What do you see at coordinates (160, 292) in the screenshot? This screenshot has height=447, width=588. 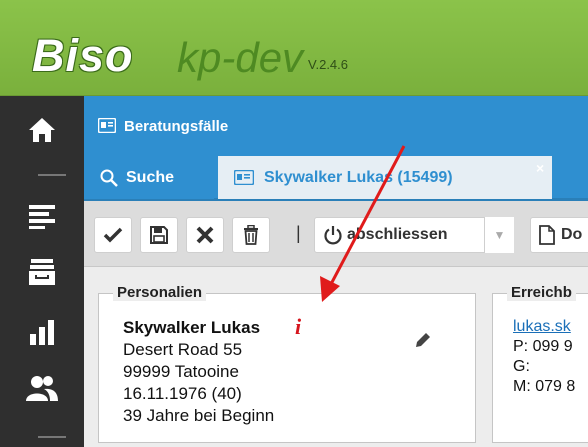 I see `personalien-legend: Personalien` at bounding box center [160, 292].